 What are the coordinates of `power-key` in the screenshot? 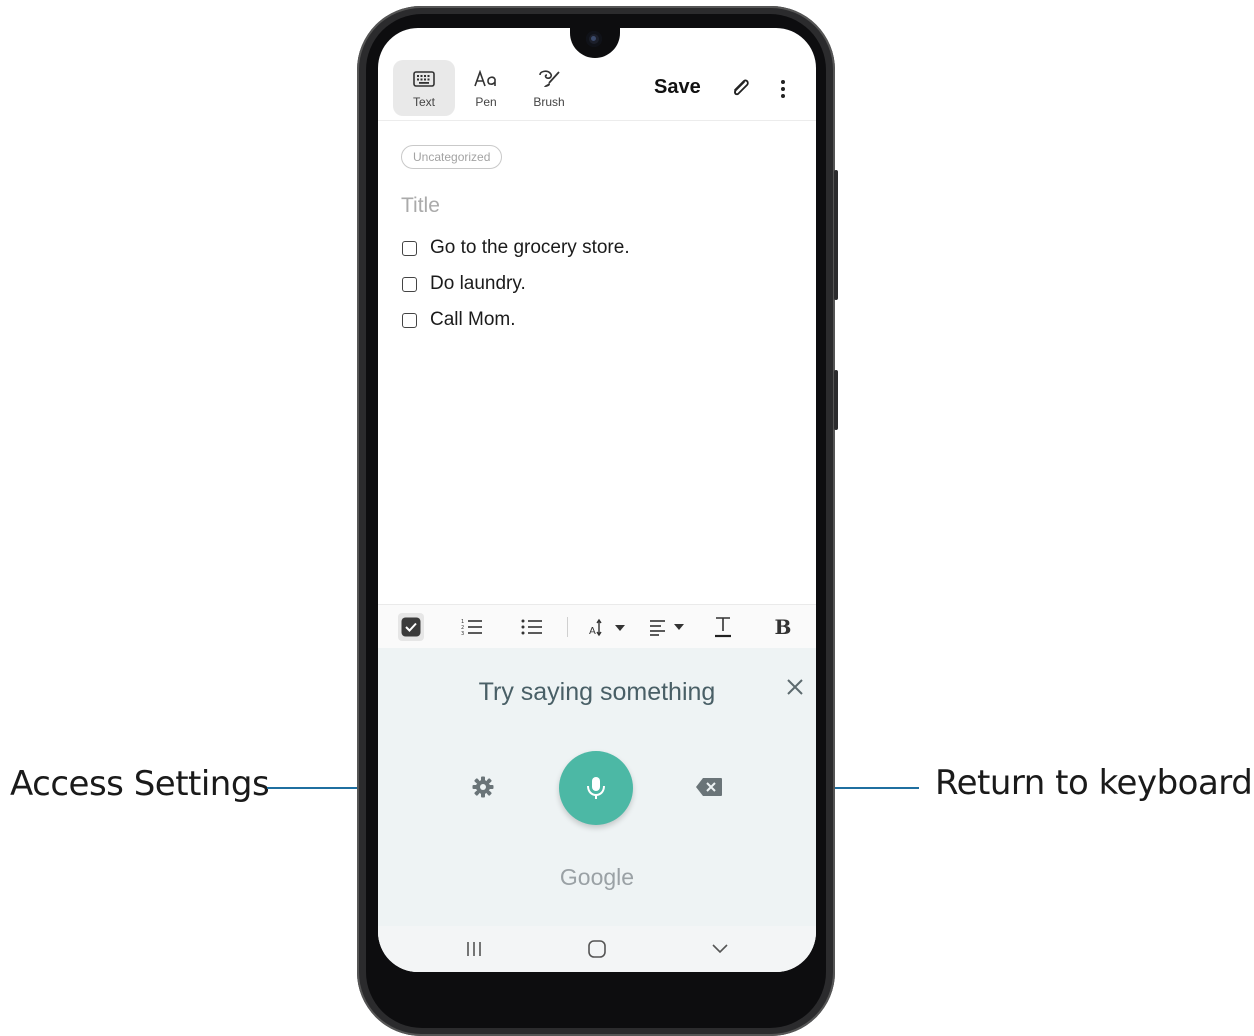 It's located at (836, 400).